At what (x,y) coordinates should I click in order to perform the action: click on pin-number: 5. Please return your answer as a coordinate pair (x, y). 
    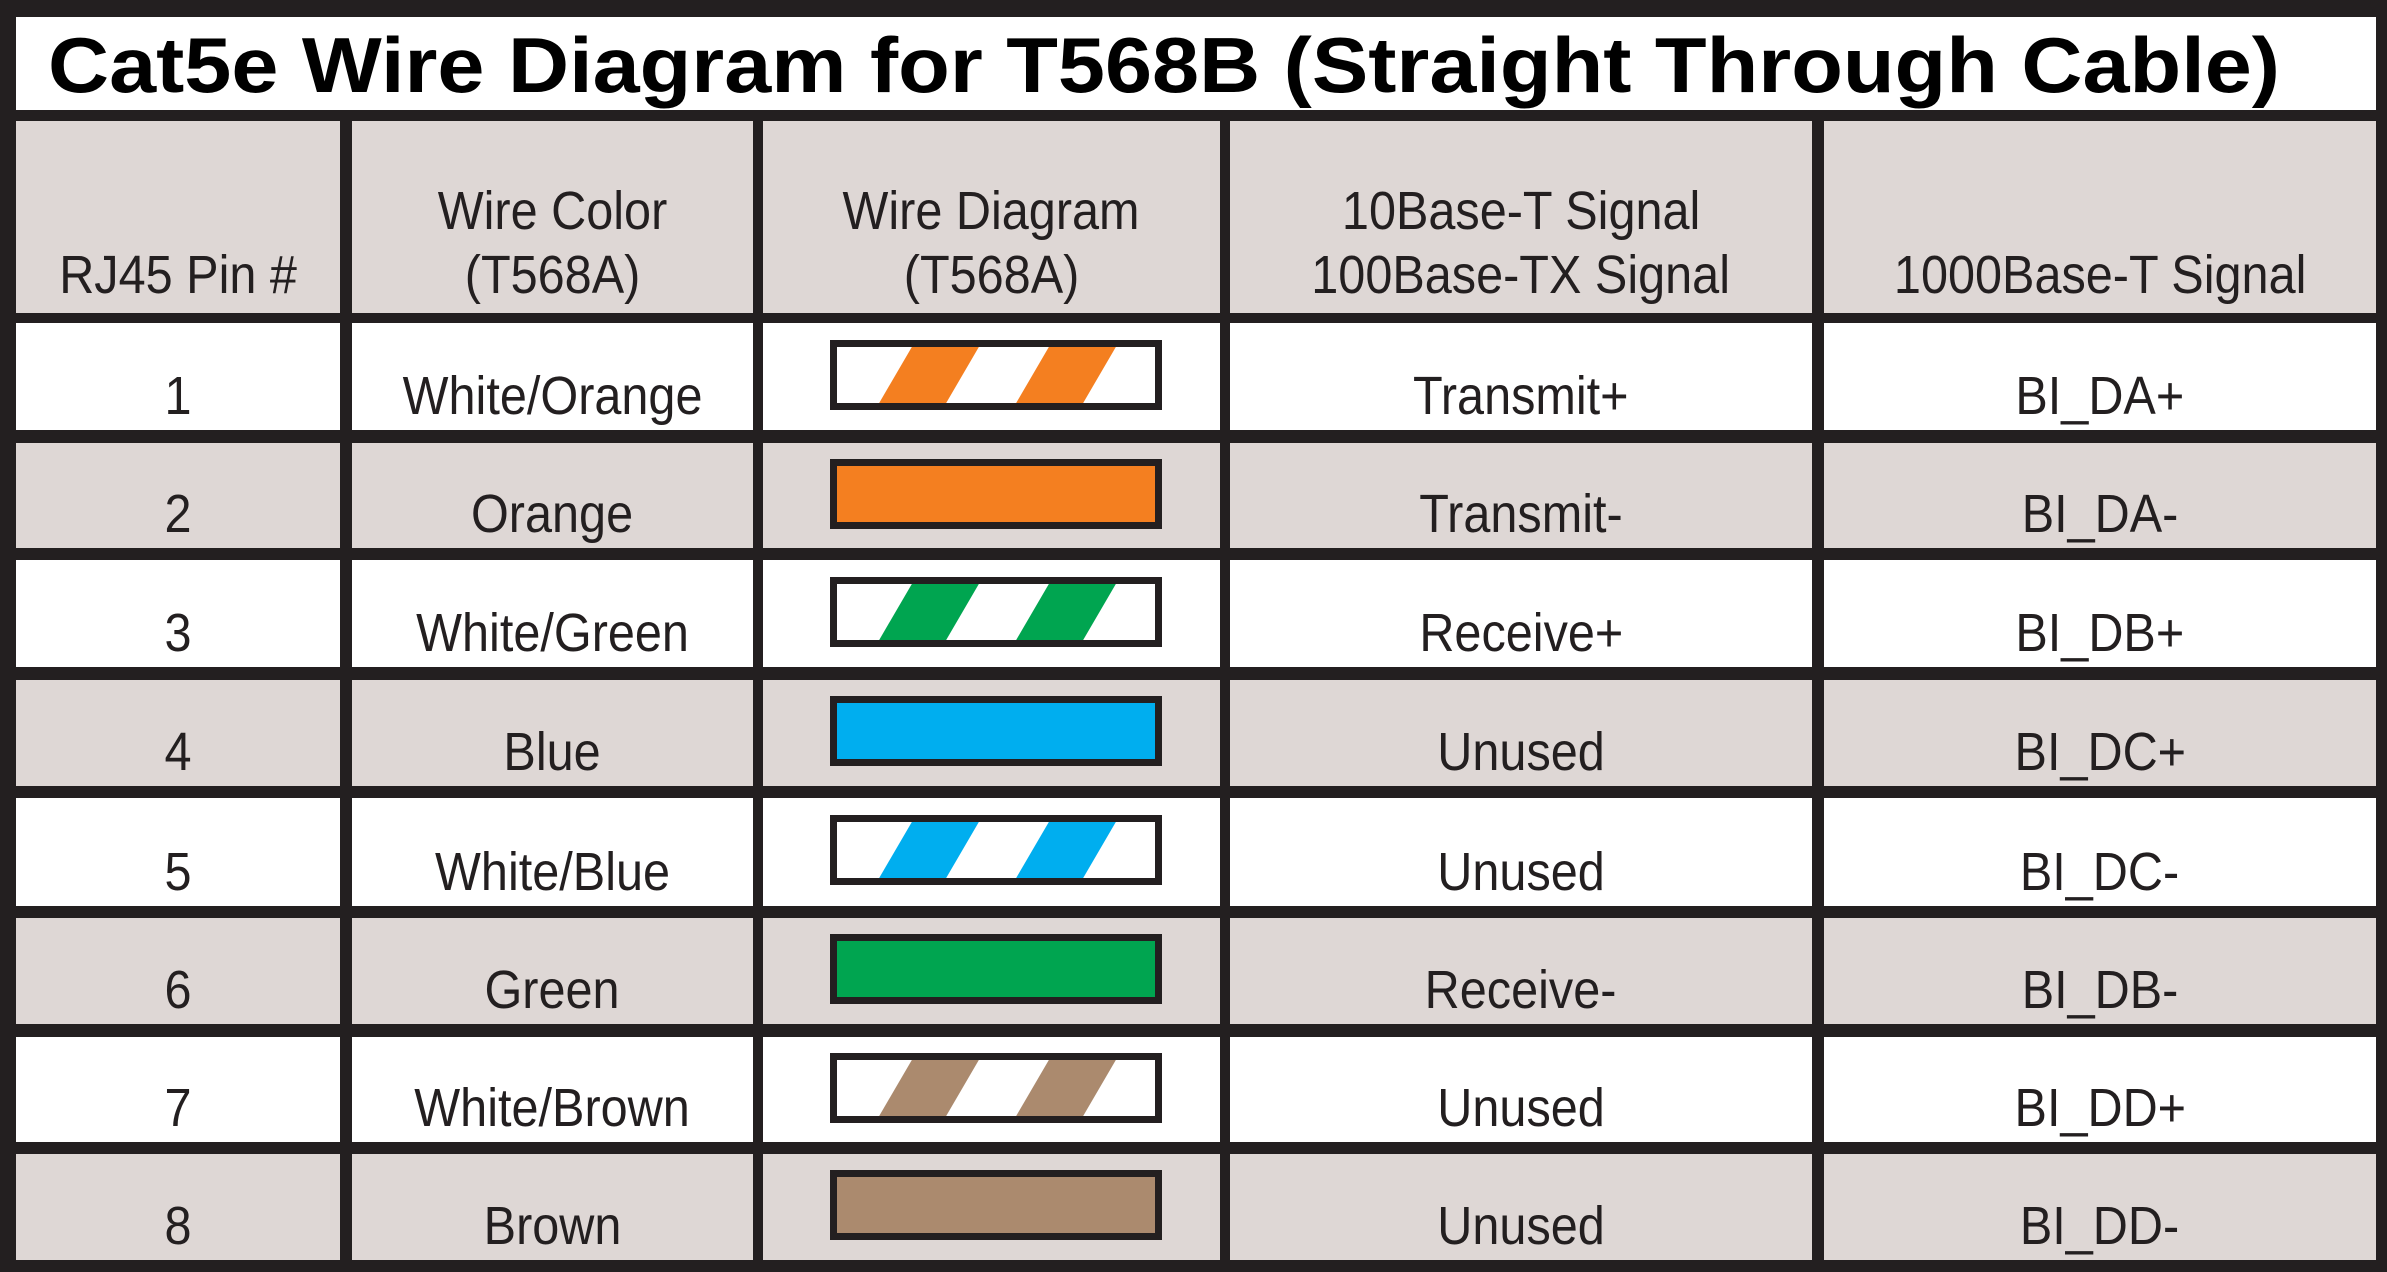
    Looking at the image, I should click on (178, 872).